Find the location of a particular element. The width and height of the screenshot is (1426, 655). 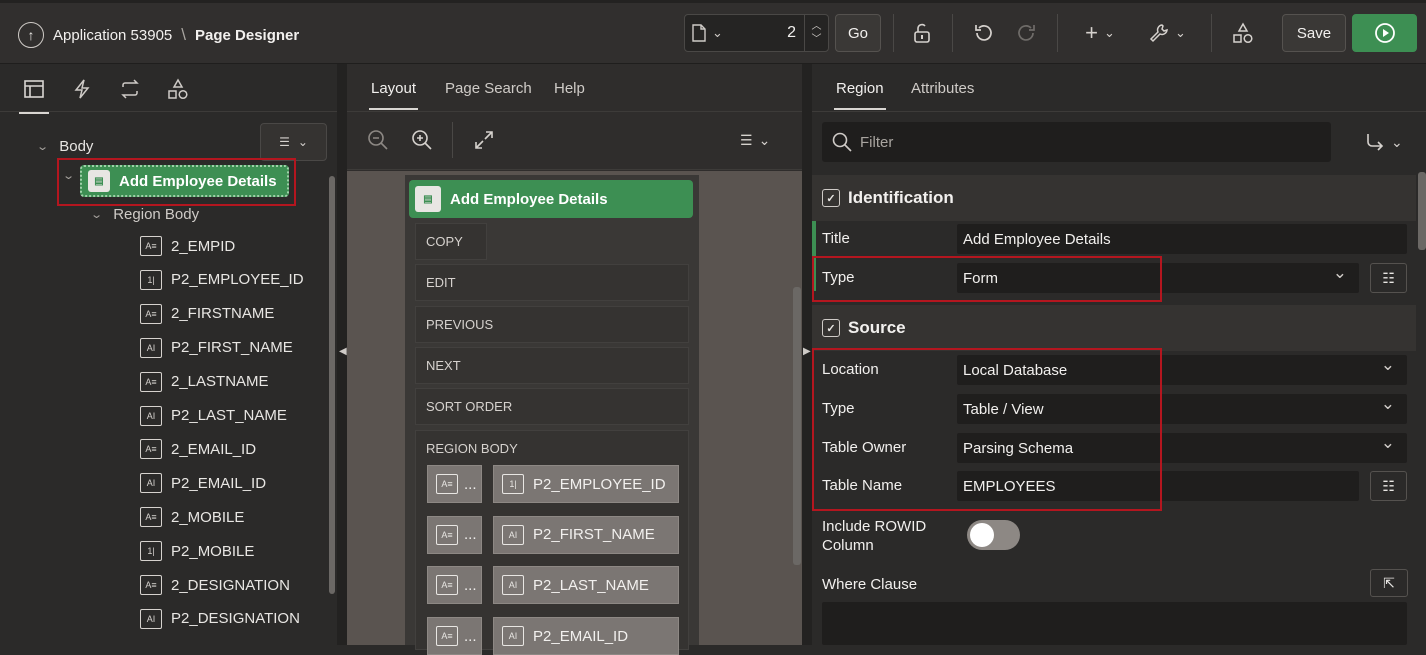

document-icon: ⌄ is located at coordinates (707, 33).